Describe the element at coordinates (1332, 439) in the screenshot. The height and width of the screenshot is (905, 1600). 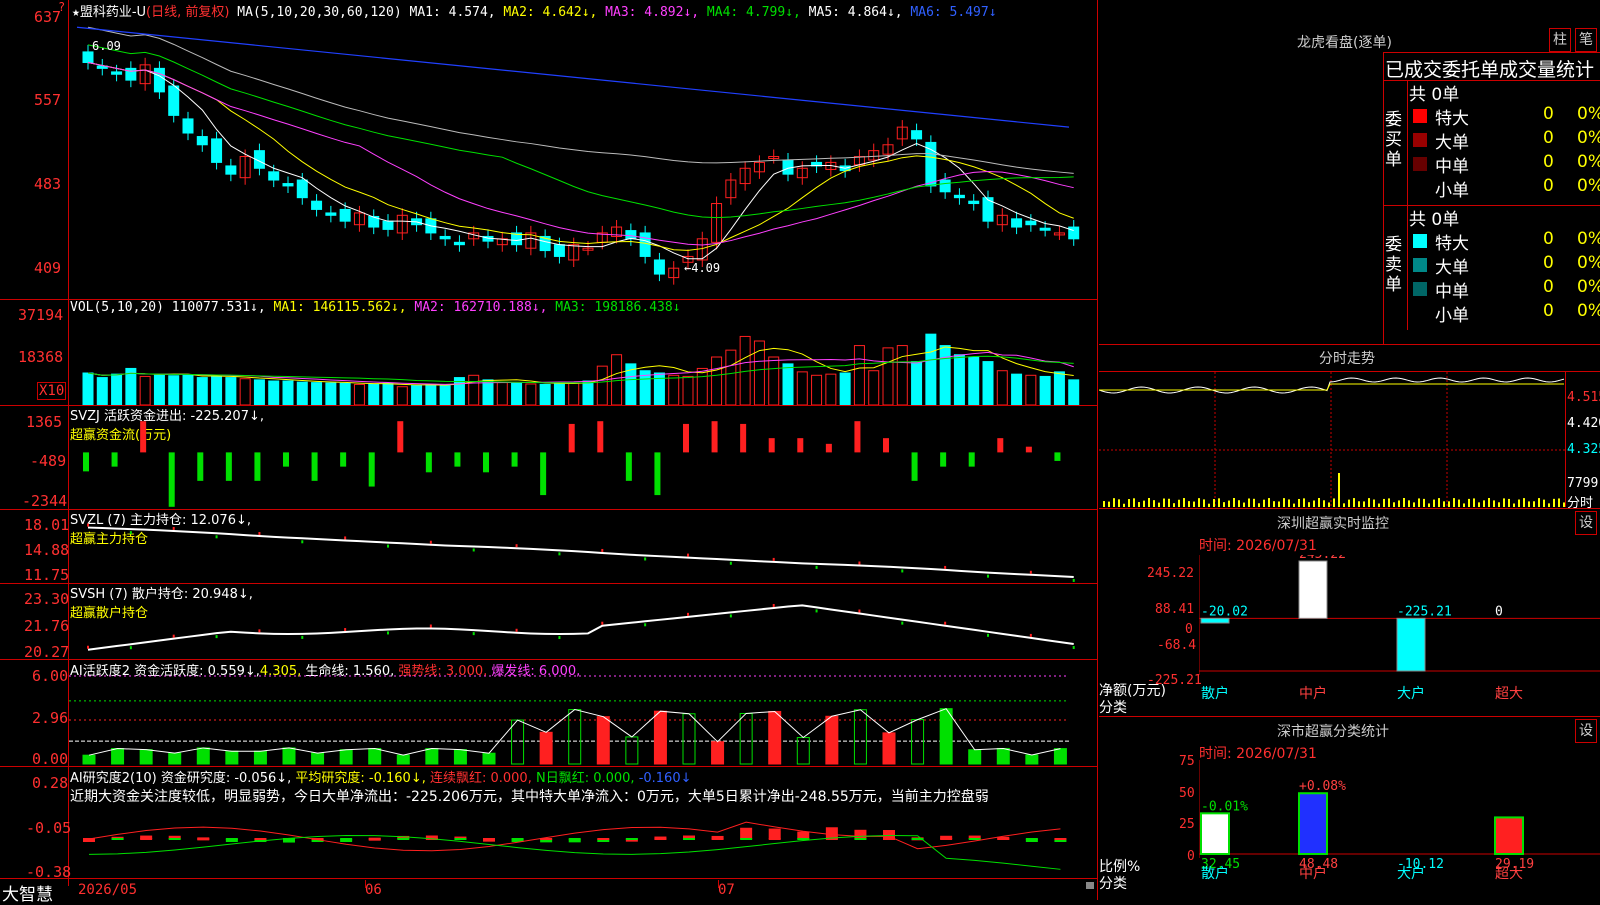
I see `intraday-chart` at that location.